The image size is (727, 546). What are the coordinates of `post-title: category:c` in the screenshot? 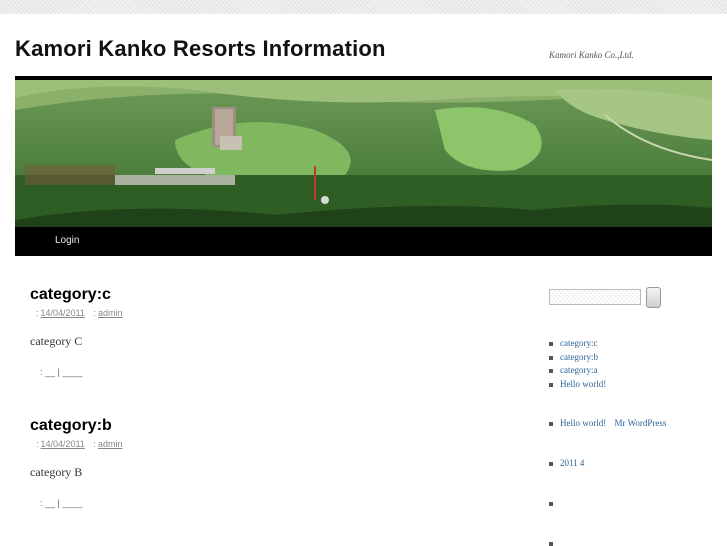 It's located at (270, 295).